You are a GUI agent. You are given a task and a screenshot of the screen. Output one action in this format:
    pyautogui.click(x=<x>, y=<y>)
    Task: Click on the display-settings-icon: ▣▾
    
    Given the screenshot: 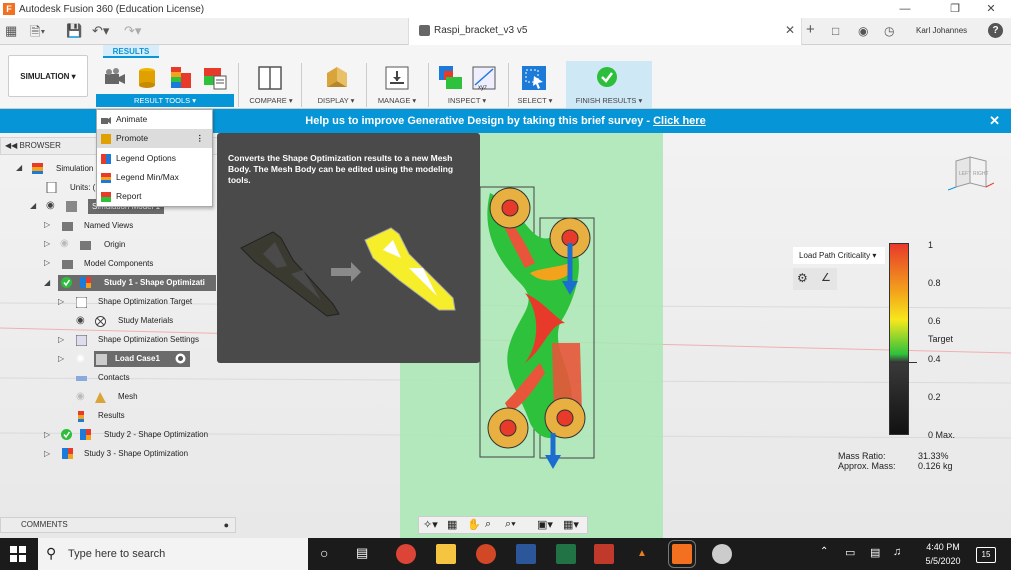 What is the action you would take?
    pyautogui.click(x=545, y=524)
    